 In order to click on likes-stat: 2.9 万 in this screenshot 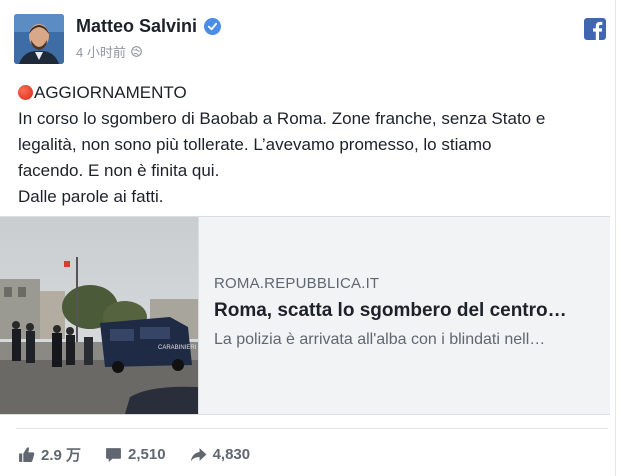, I will do `click(49, 454)`.